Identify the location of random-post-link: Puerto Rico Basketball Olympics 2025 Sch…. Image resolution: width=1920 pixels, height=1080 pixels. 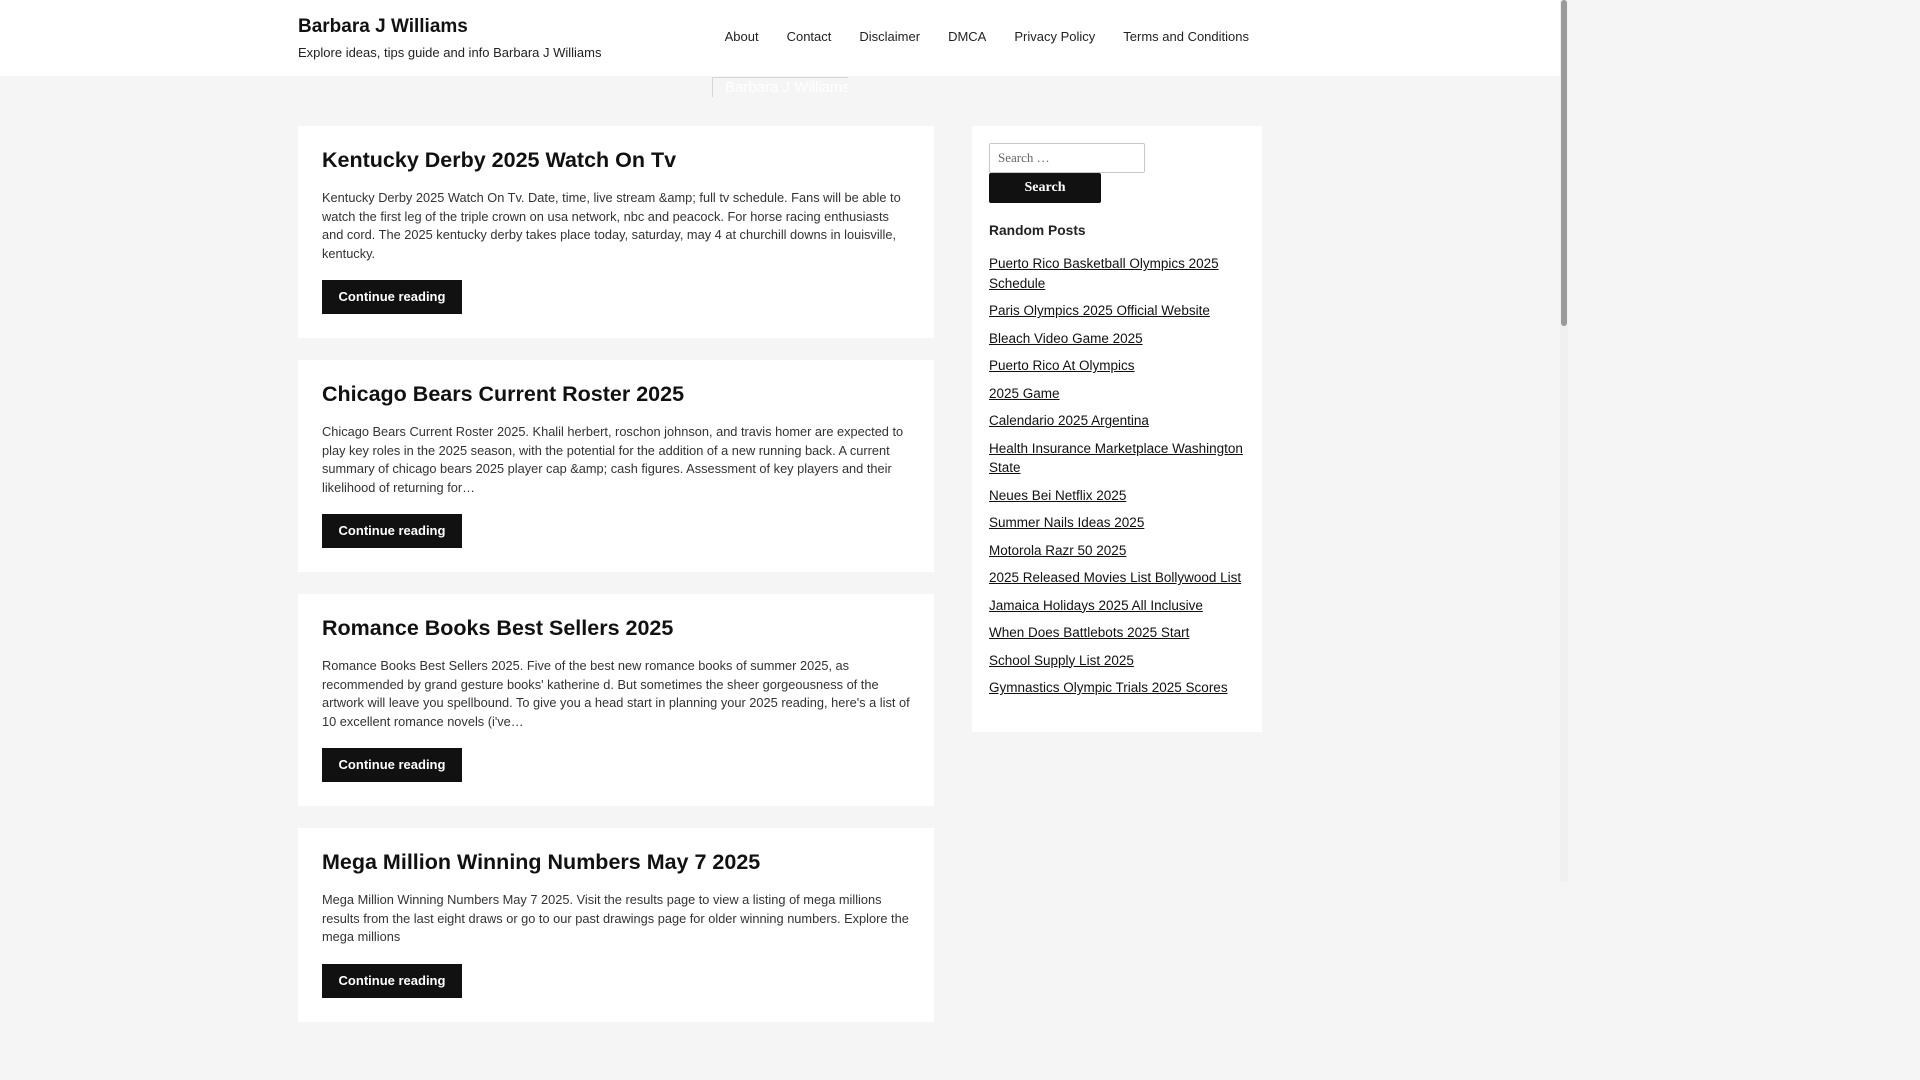
(1104, 273).